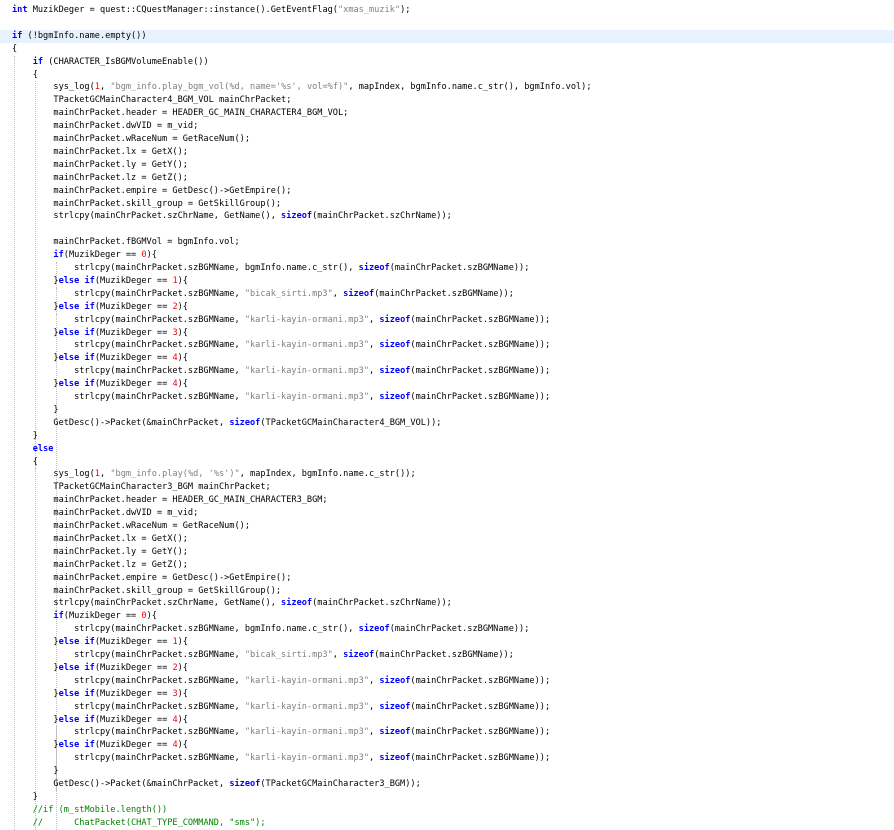  What do you see at coordinates (149, 822) in the screenshot?
I see `code-line-text: // ChatPacket(CHAT_TYPE_COMMAND, "sms");` at bounding box center [149, 822].